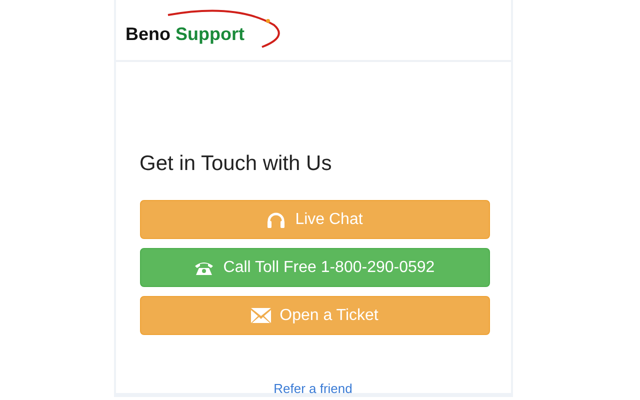 The height and width of the screenshot is (400, 640). What do you see at coordinates (313, 388) in the screenshot?
I see `refer-link: Refer a friend` at bounding box center [313, 388].